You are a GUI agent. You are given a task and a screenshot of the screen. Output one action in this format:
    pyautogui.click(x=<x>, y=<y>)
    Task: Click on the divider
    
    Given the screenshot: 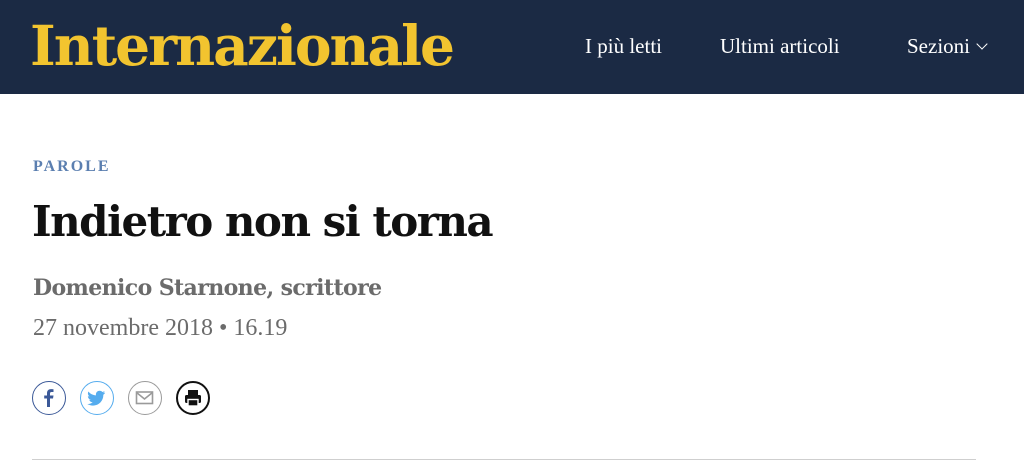 What is the action you would take?
    pyautogui.click(x=504, y=459)
    